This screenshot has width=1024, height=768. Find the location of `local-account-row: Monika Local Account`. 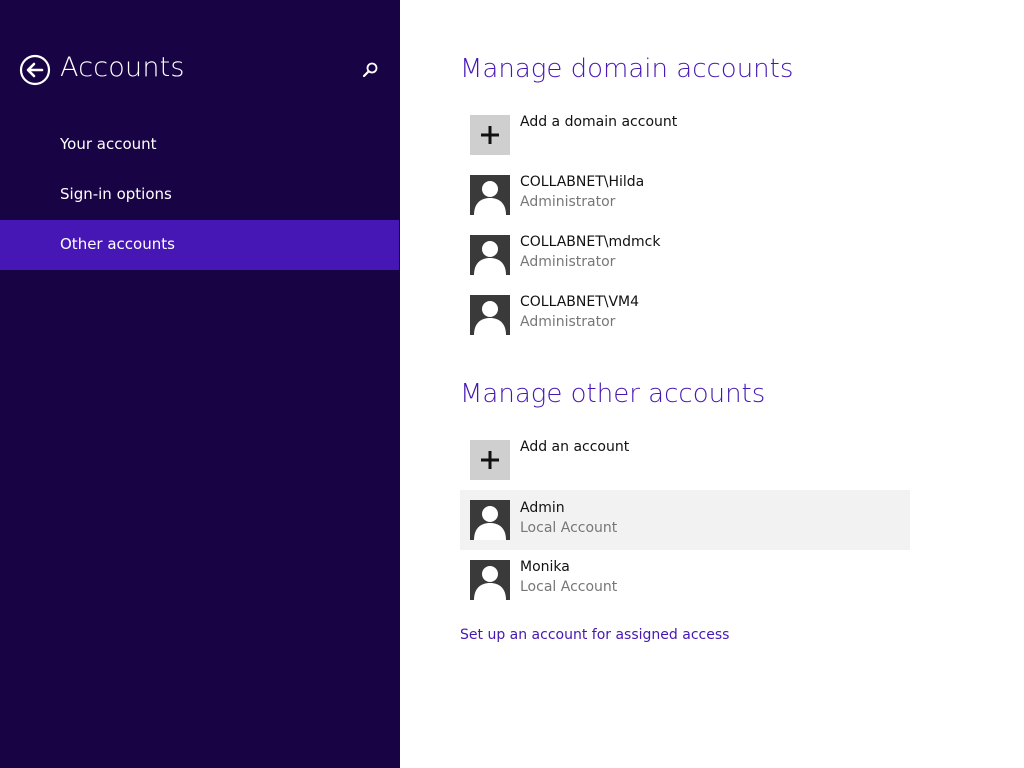

local-account-row: Monika Local Account is located at coordinates (685, 585).